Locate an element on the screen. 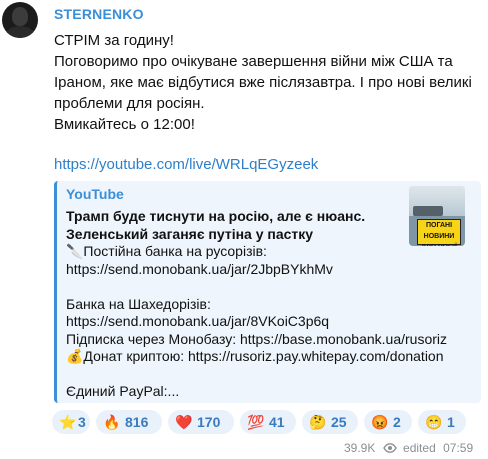 The width and height of the screenshot is (488, 459). preview-line: Банка на Шахедорізів: is located at coordinates (138, 303).